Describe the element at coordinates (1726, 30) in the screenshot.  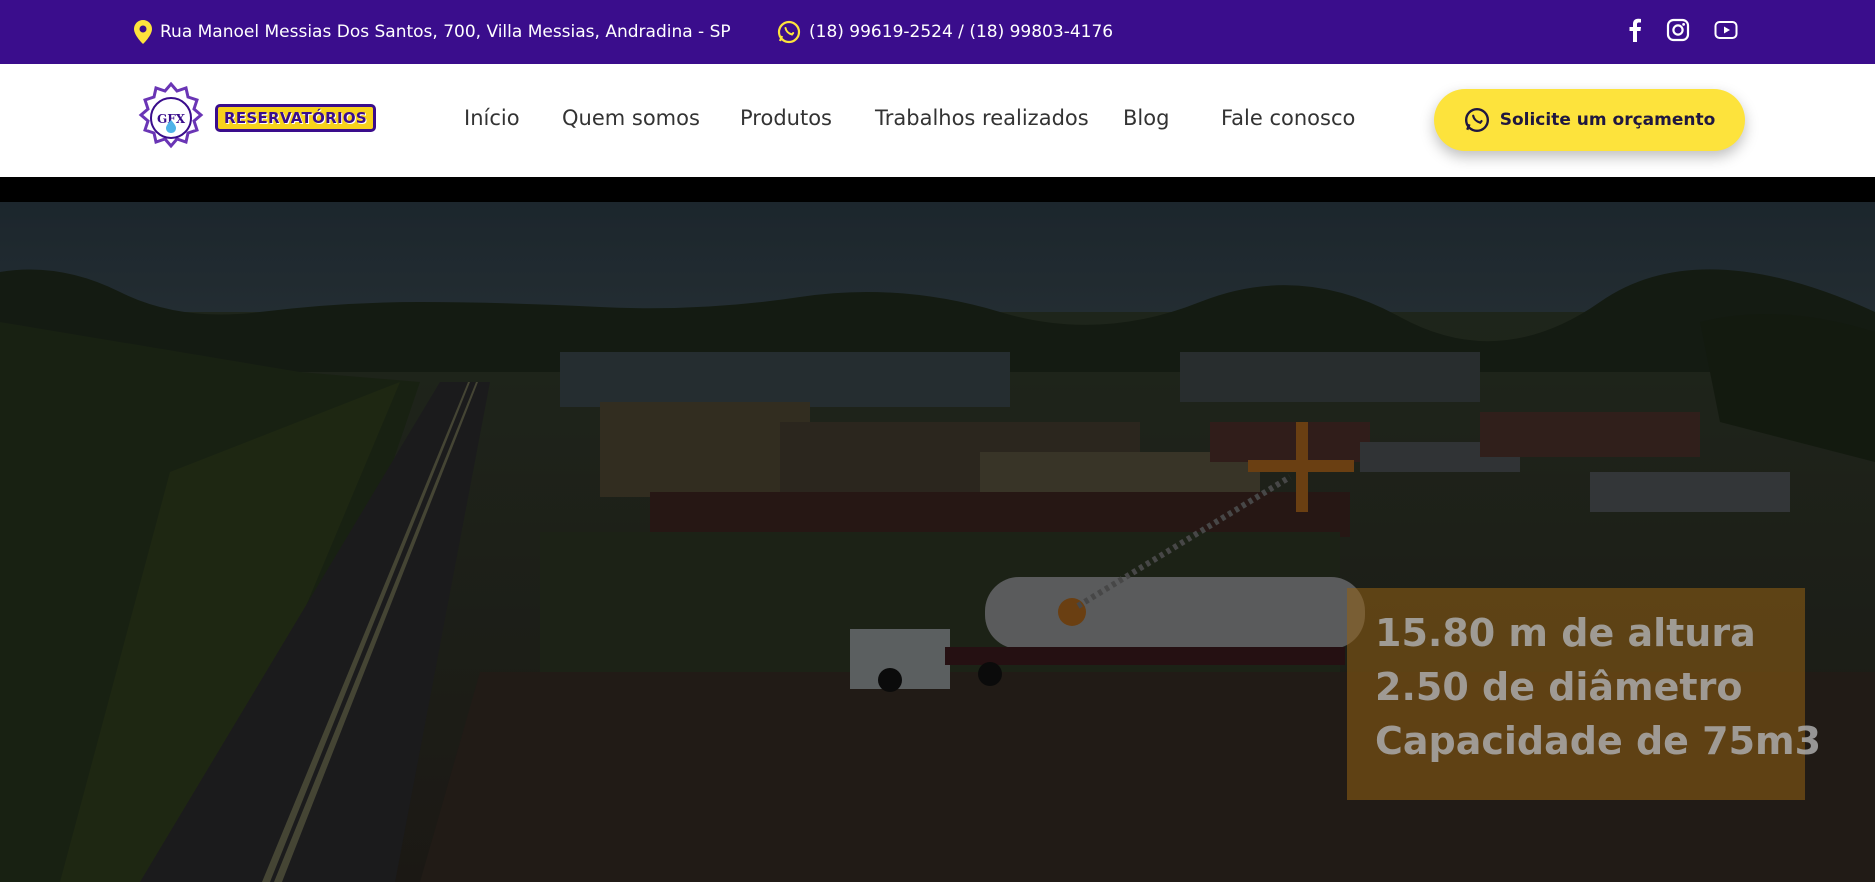
I see `youtube-icon` at that location.